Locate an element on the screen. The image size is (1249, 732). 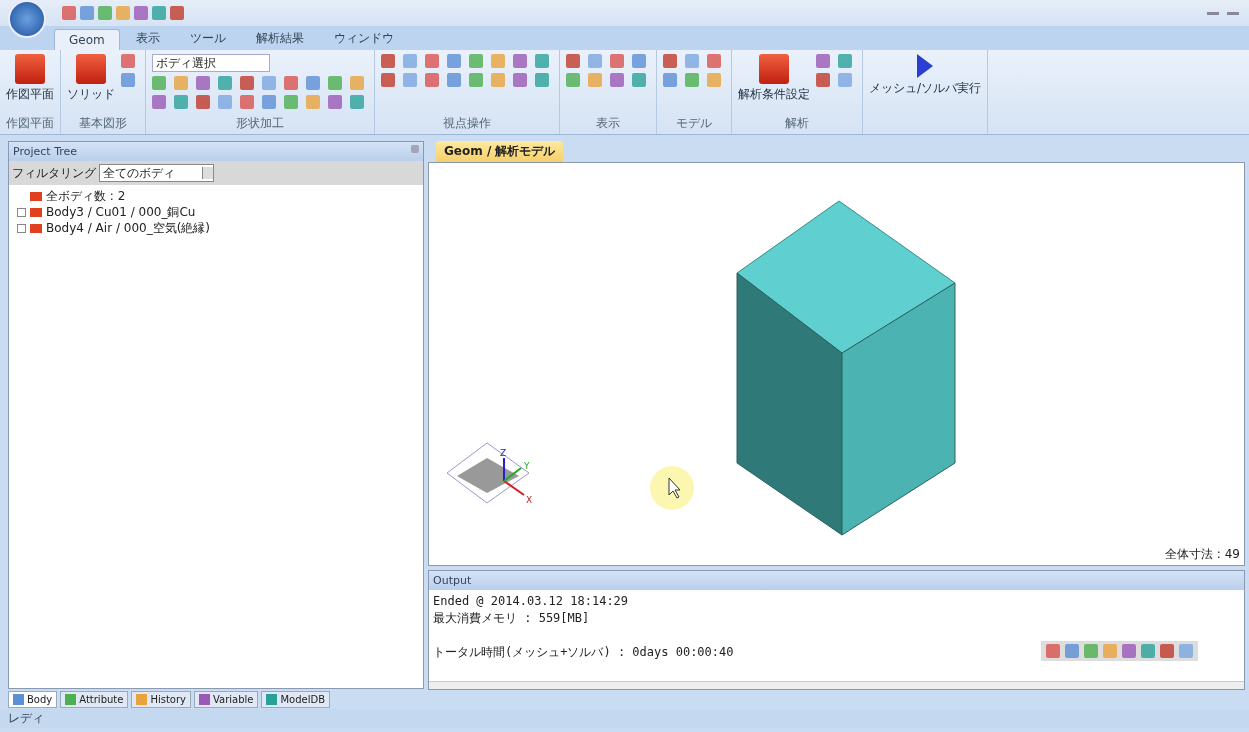
panel-tab: History is located at coordinates (161, 699).